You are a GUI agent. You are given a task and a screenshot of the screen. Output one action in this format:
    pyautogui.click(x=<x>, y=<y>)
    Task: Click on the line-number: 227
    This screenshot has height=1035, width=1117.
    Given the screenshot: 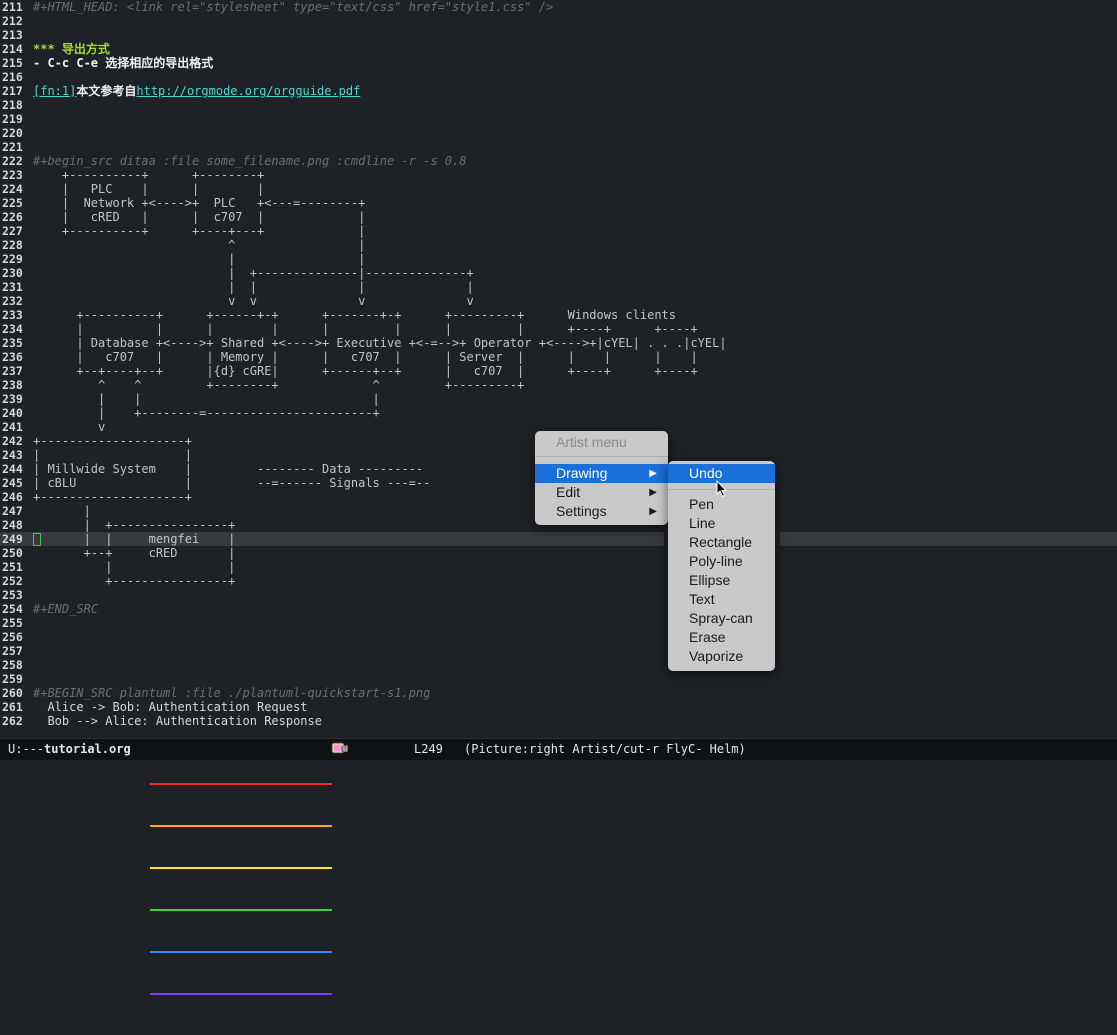 What is the action you would take?
    pyautogui.click(x=12, y=231)
    